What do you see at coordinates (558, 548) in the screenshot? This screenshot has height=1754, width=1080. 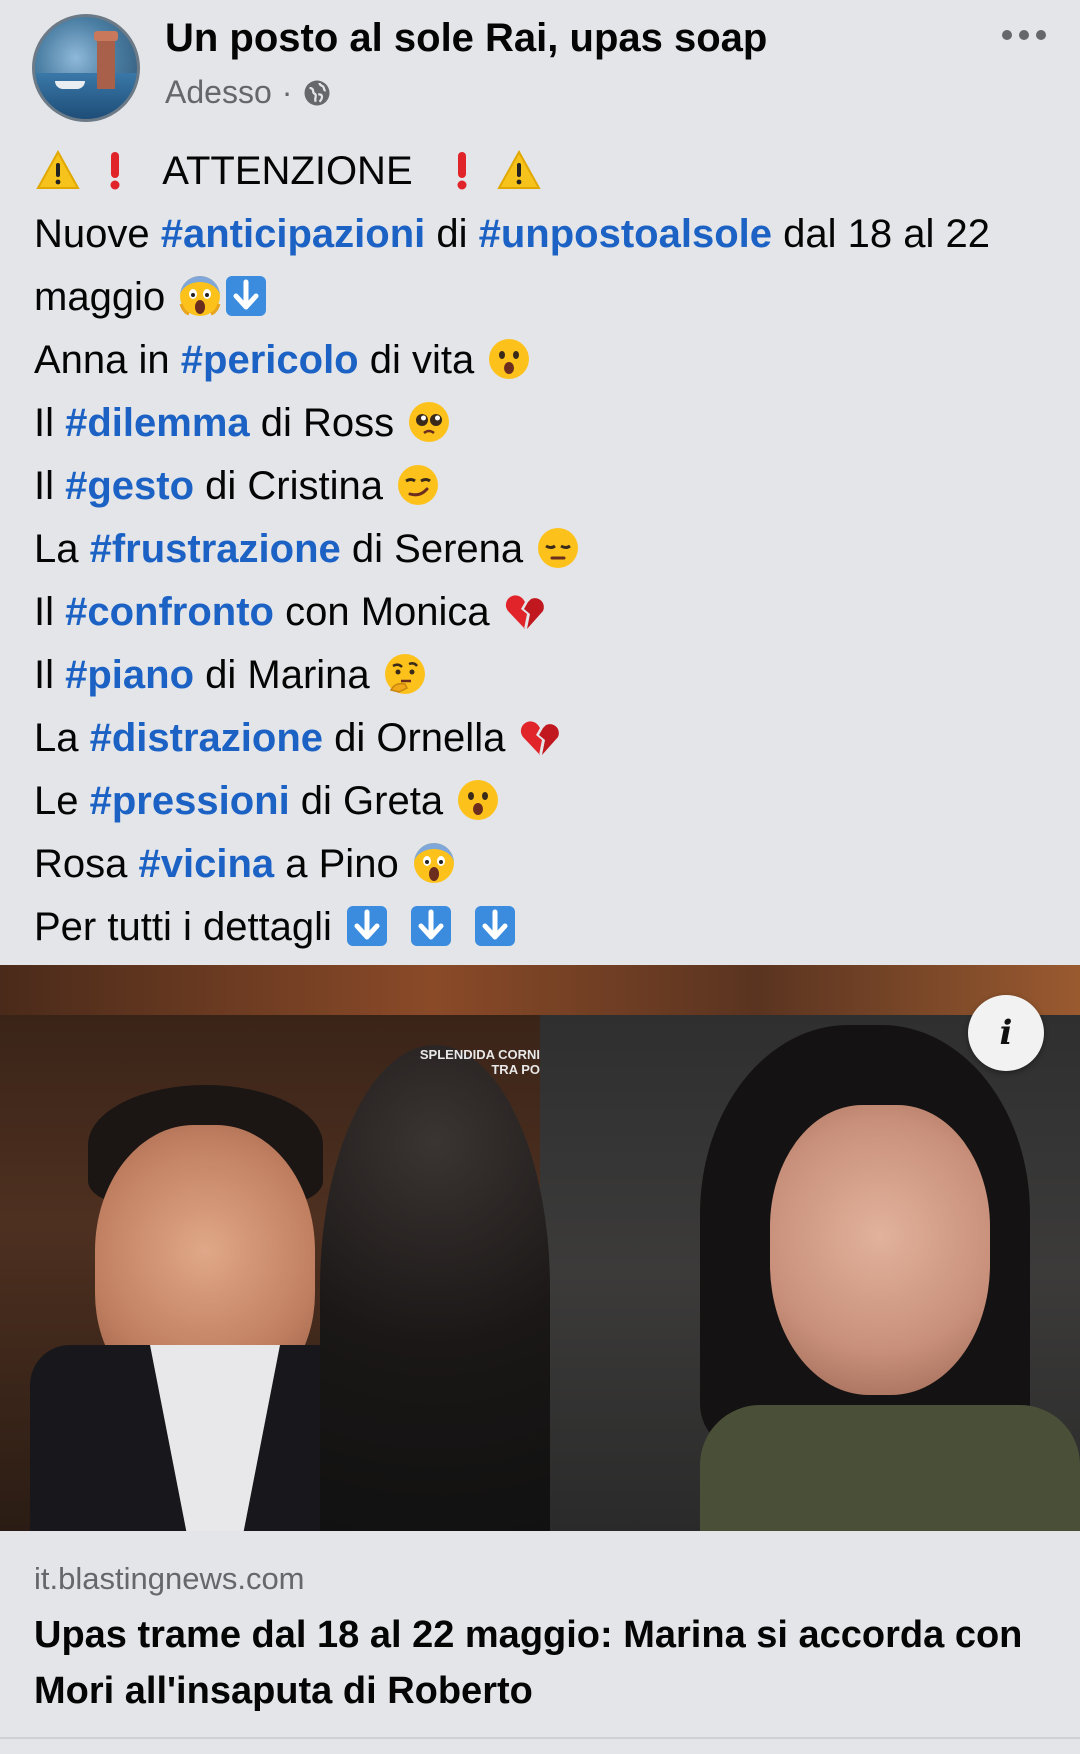 I see `pensive-emoji-icon` at bounding box center [558, 548].